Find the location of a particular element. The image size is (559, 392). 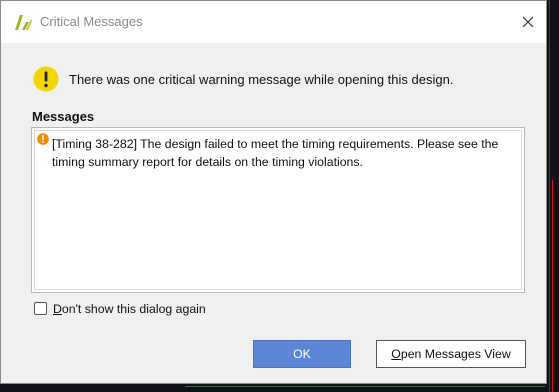

ok-button: OK is located at coordinates (302, 354).